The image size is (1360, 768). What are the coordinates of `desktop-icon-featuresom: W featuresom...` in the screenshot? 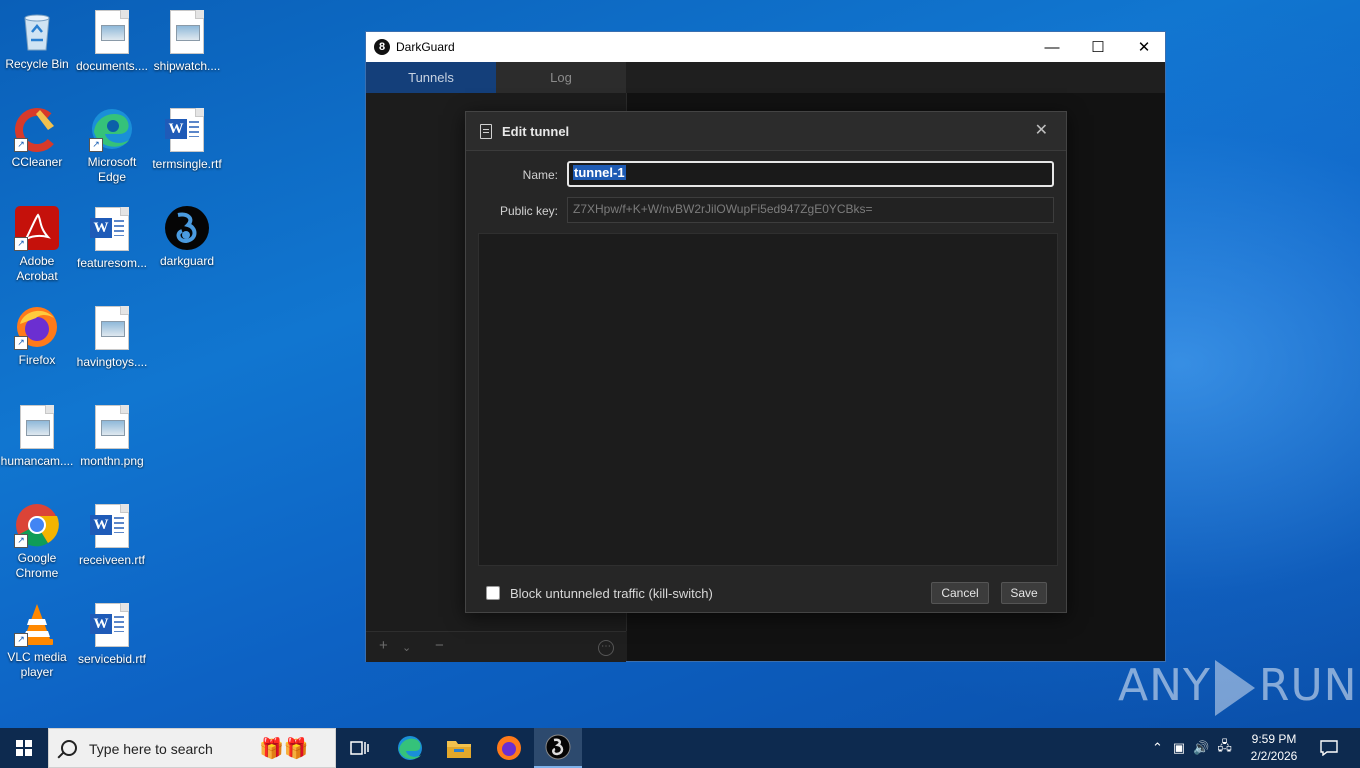 It's located at (112, 238).